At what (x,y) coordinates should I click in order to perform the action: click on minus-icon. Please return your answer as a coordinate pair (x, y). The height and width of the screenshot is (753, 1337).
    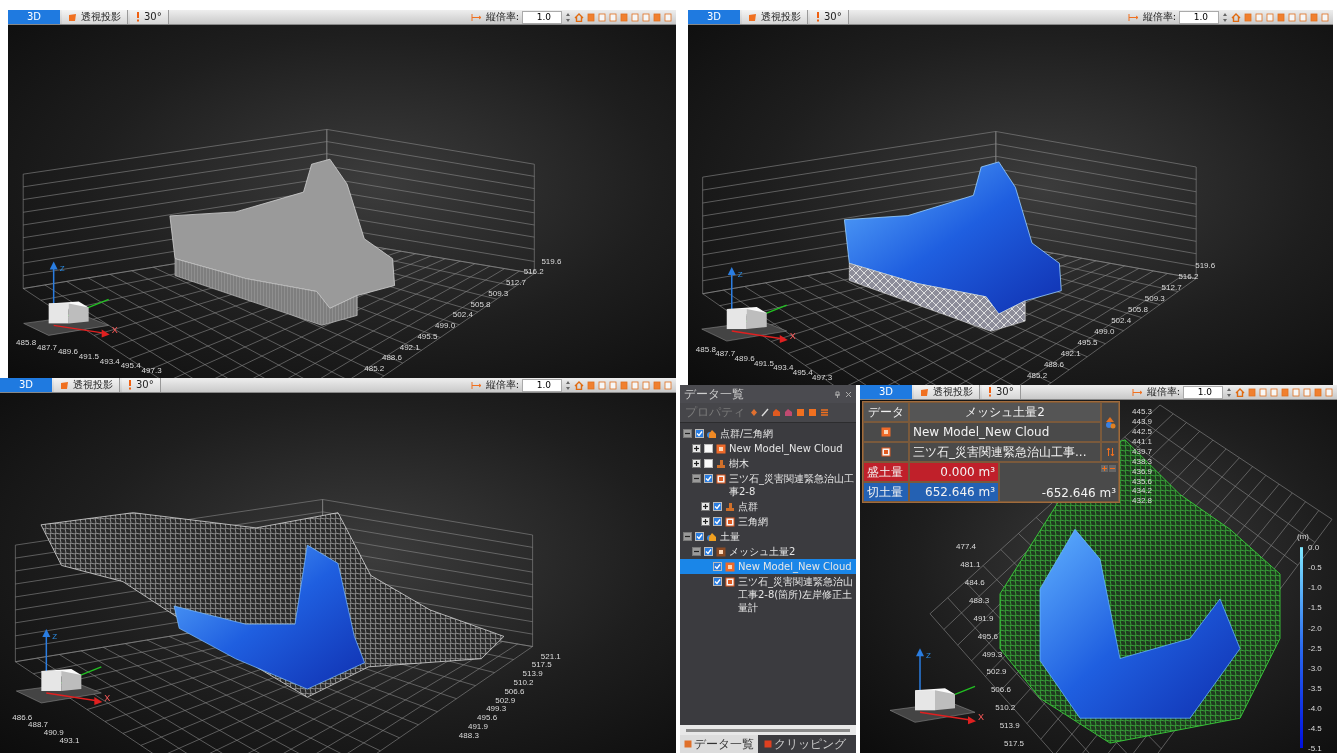
    Looking at the image, I should click on (1112, 468).